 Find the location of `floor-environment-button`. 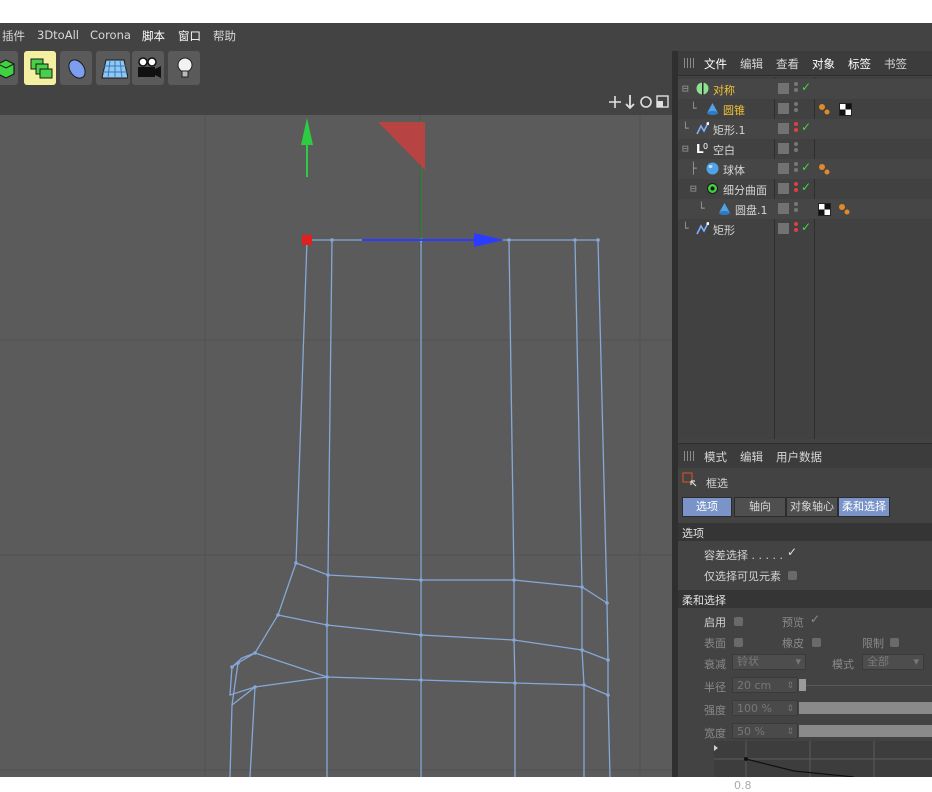

floor-environment-button is located at coordinates (113, 68).